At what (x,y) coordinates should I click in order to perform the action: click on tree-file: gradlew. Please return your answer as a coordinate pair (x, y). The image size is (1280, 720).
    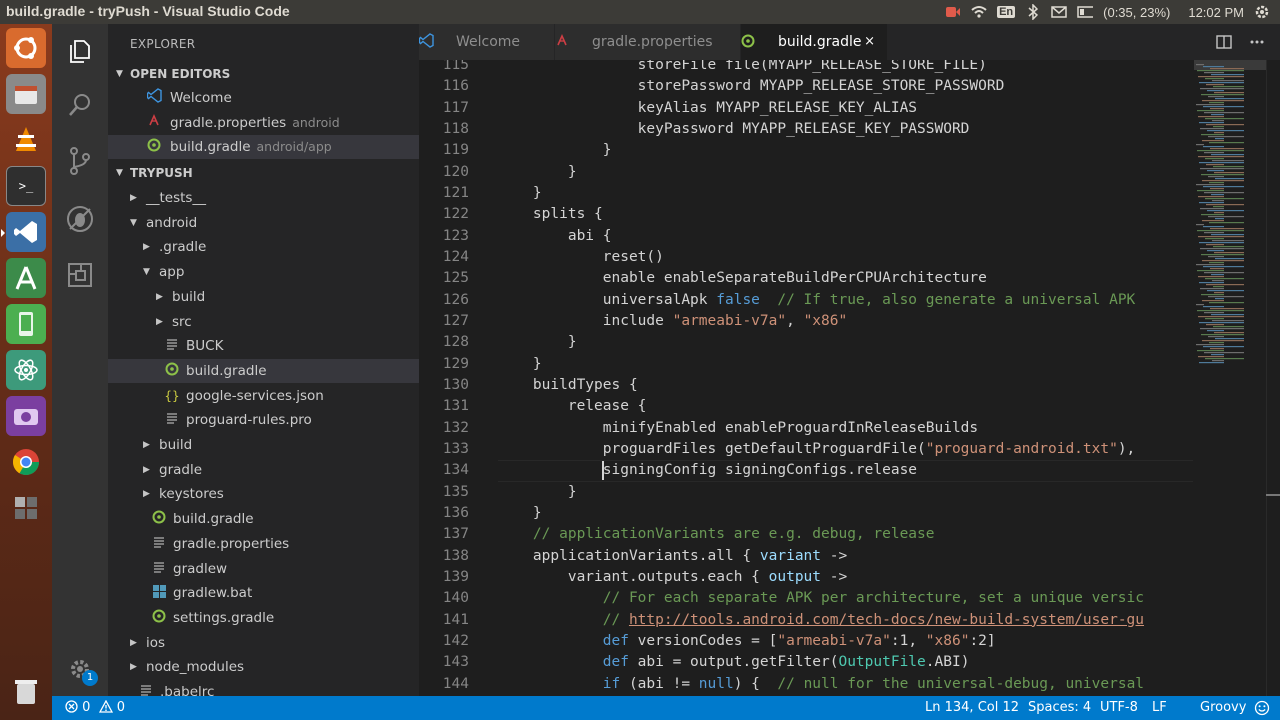
    Looking at the image, I should click on (263, 569).